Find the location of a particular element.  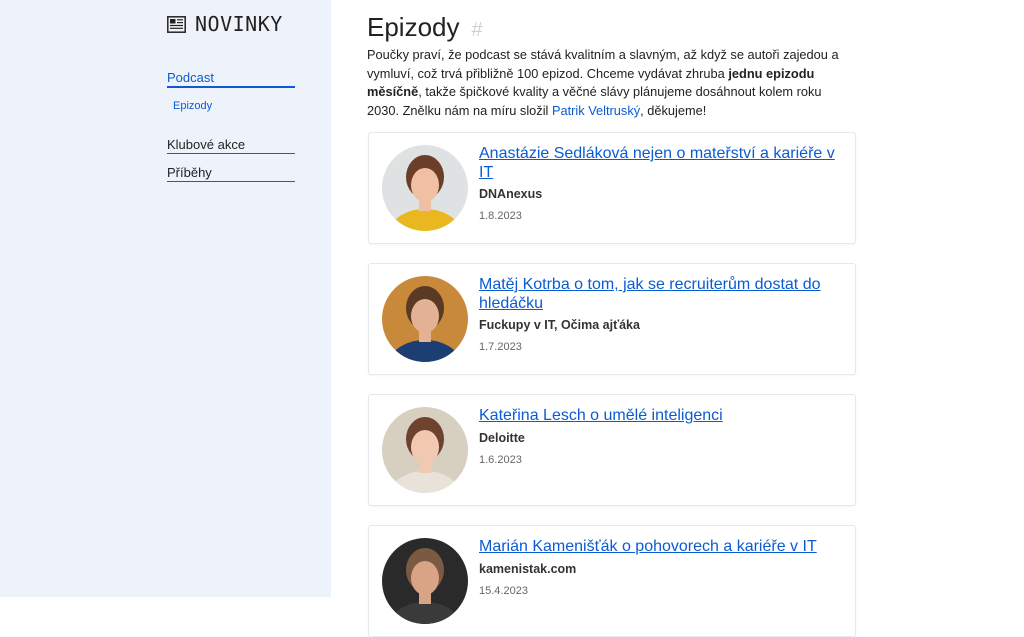

title-row: Epizody # is located at coordinates (425, 27).